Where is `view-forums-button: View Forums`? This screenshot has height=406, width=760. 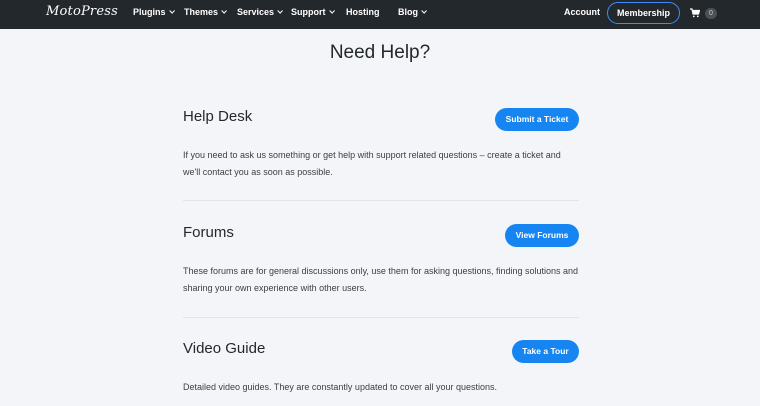 view-forums-button: View Forums is located at coordinates (542, 235).